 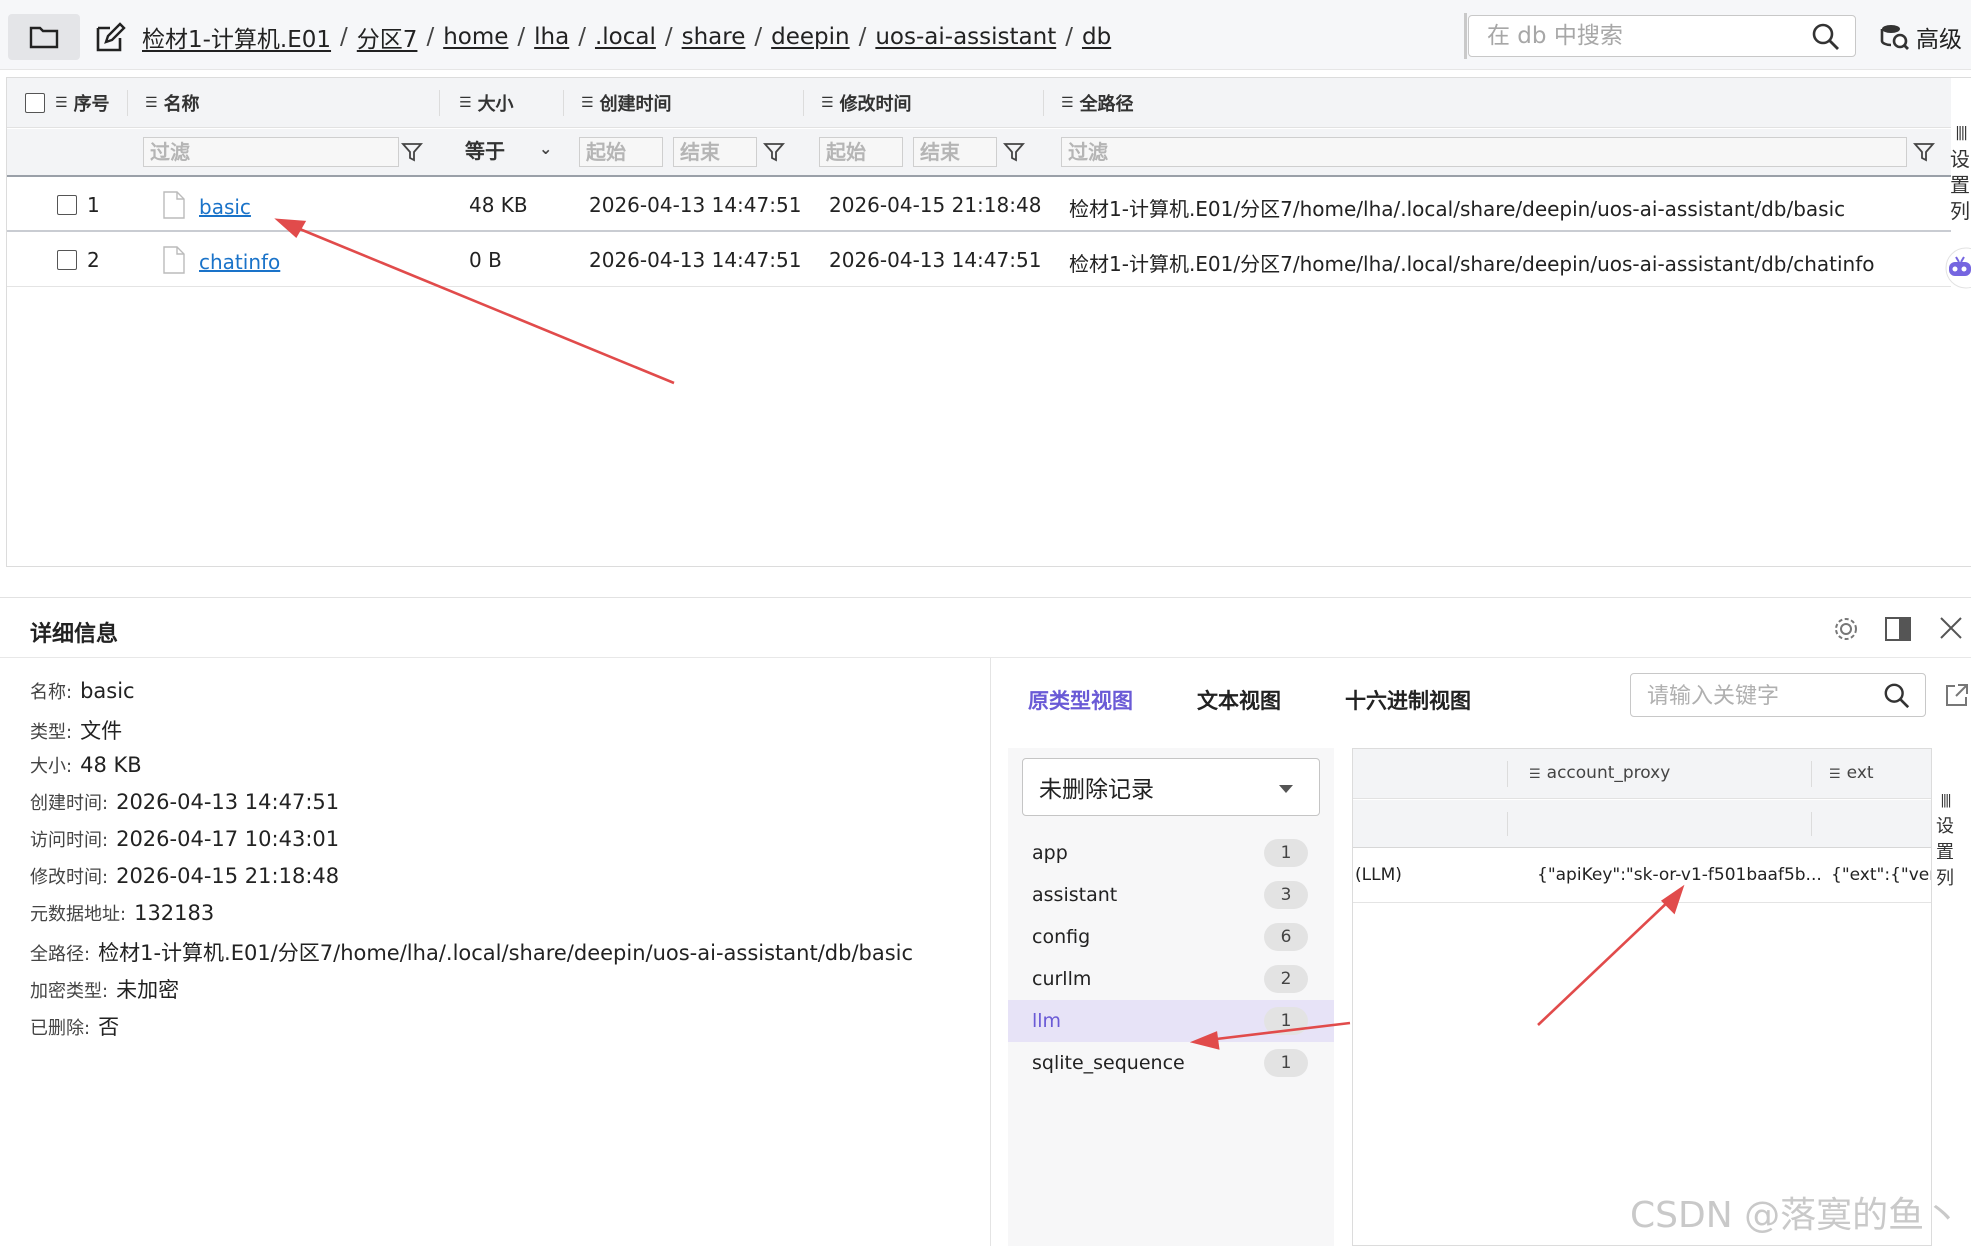 I want to click on split-panel-icon, so click(x=1898, y=629).